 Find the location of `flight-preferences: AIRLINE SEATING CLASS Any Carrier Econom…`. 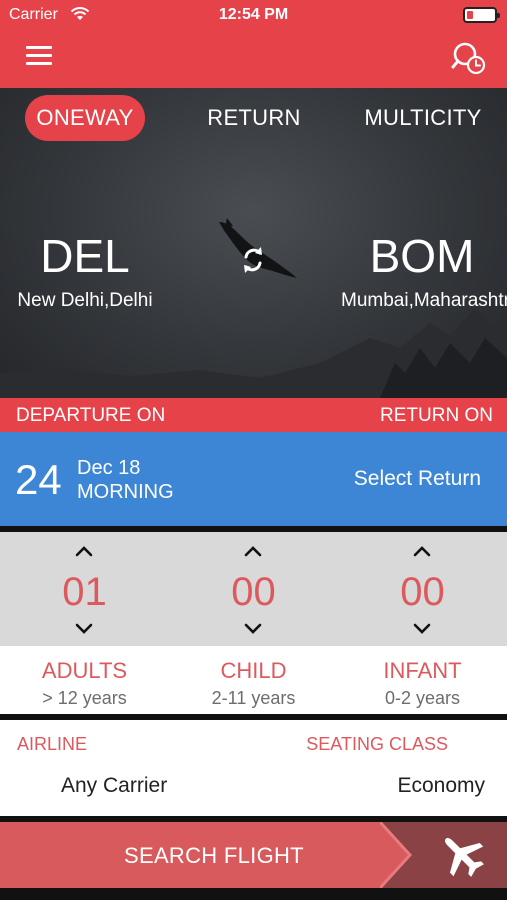

flight-preferences: AIRLINE SEATING CLASS Any Carrier Econom… is located at coordinates (253, 768).